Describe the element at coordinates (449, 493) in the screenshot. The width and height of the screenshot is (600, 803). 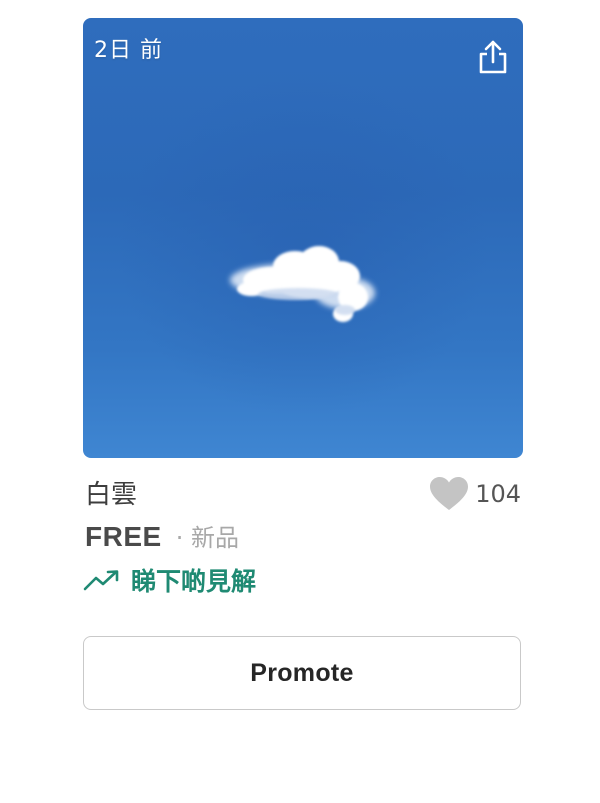
I see `heart-icon` at that location.